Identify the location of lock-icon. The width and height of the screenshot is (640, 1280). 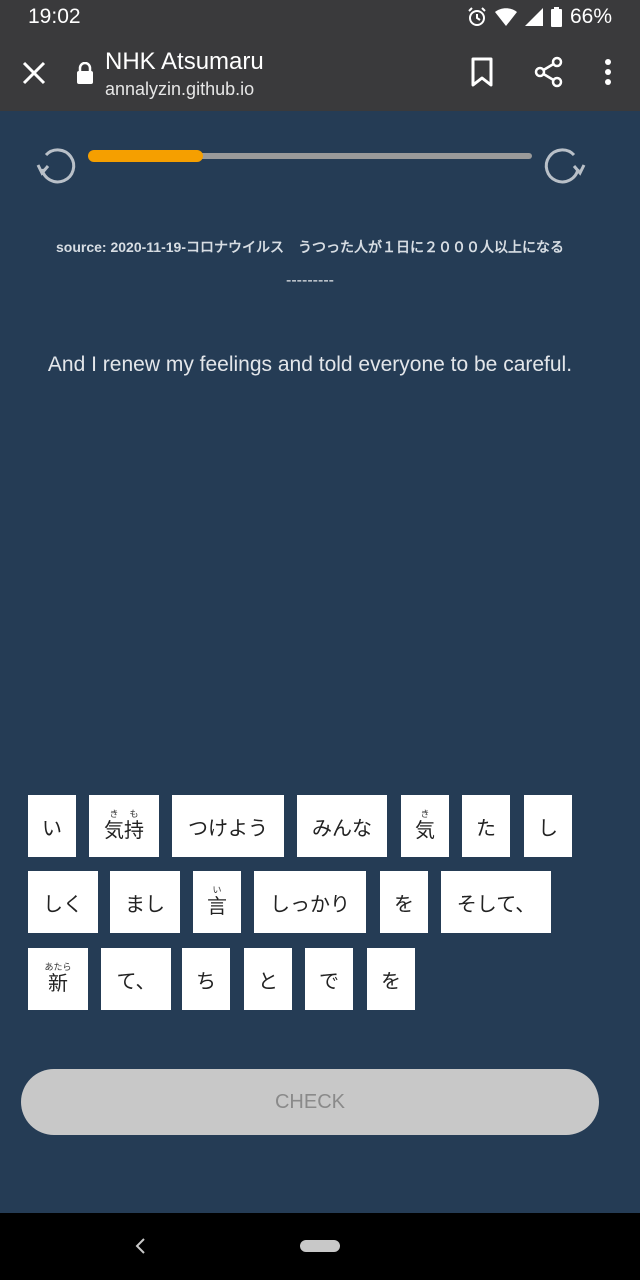
(85, 73).